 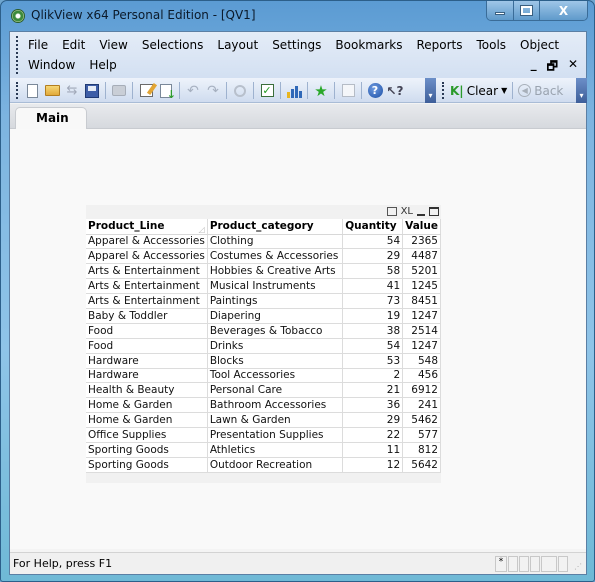 I want to click on menu-settings: Settings, so click(x=296, y=45).